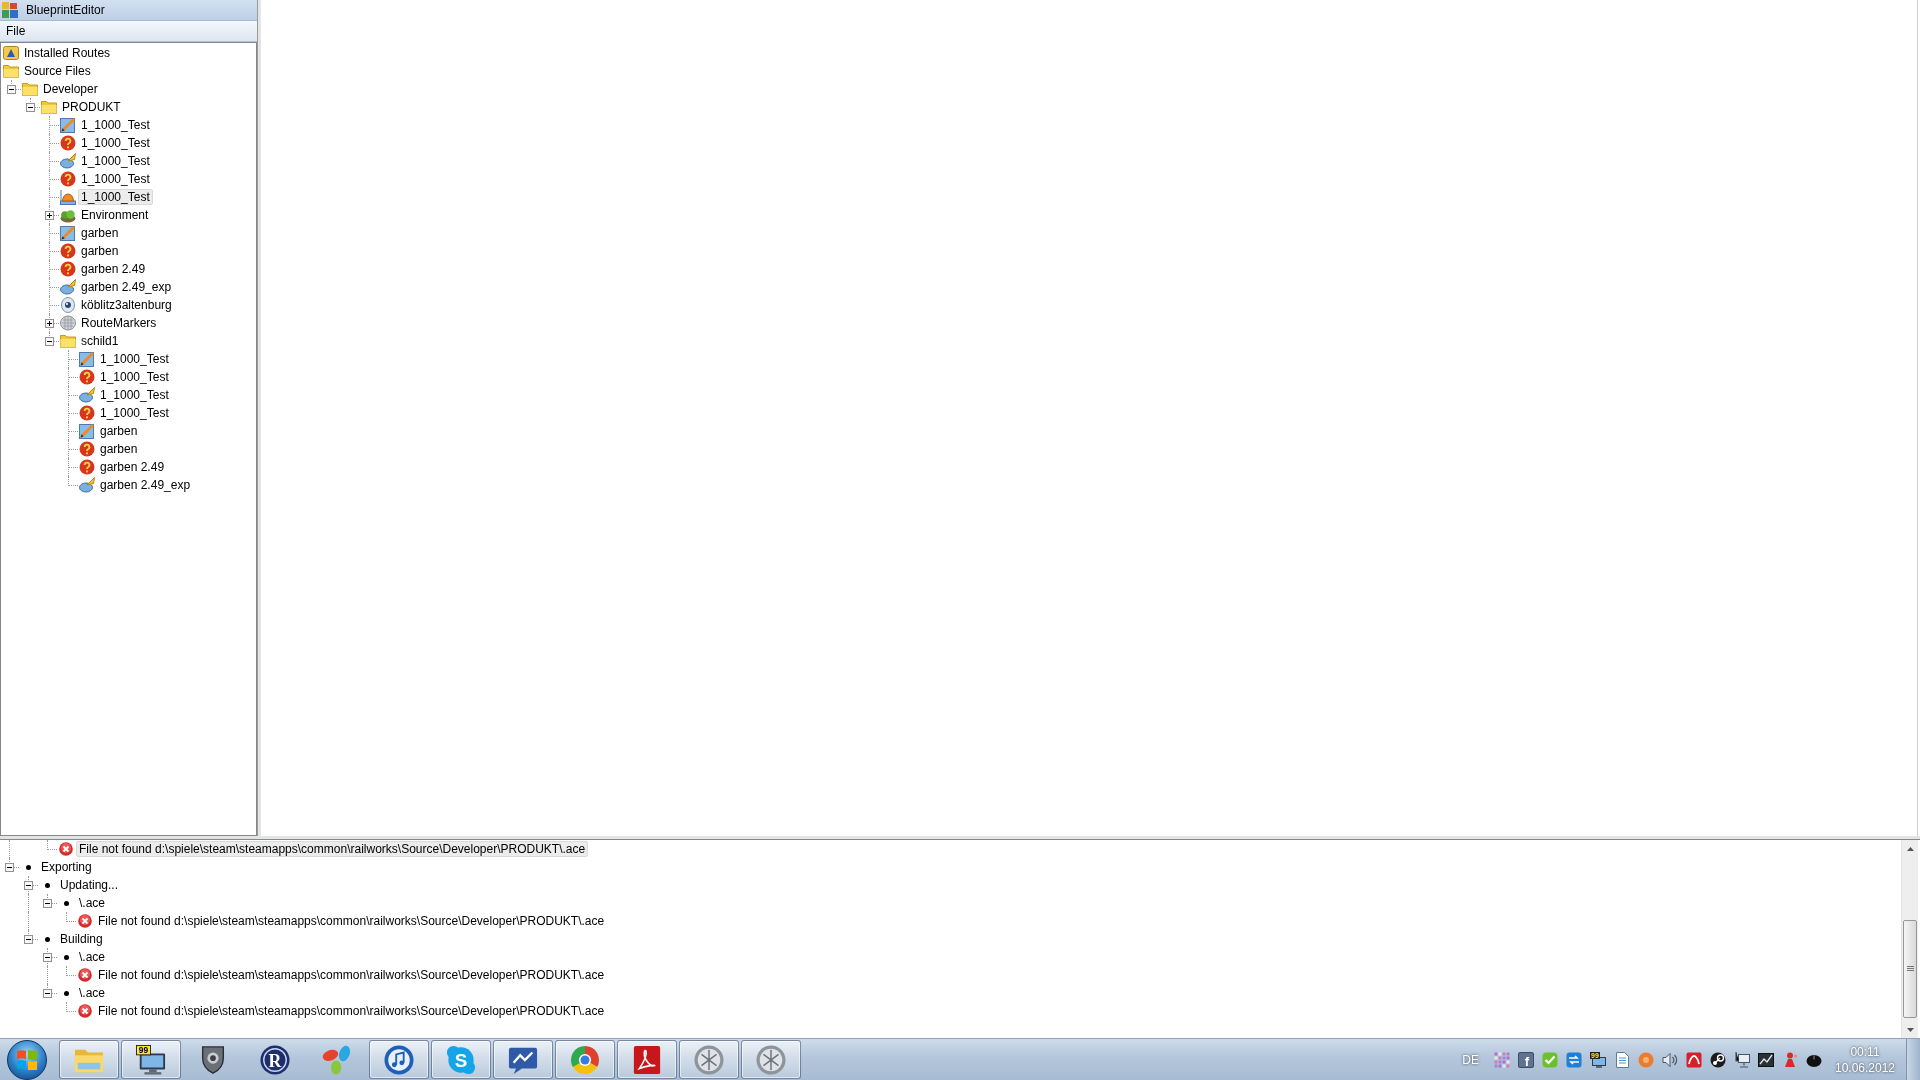 The width and height of the screenshot is (1920, 1080). Describe the element at coordinates (1502, 1059) in the screenshot. I see `dots-grid-icon` at that location.